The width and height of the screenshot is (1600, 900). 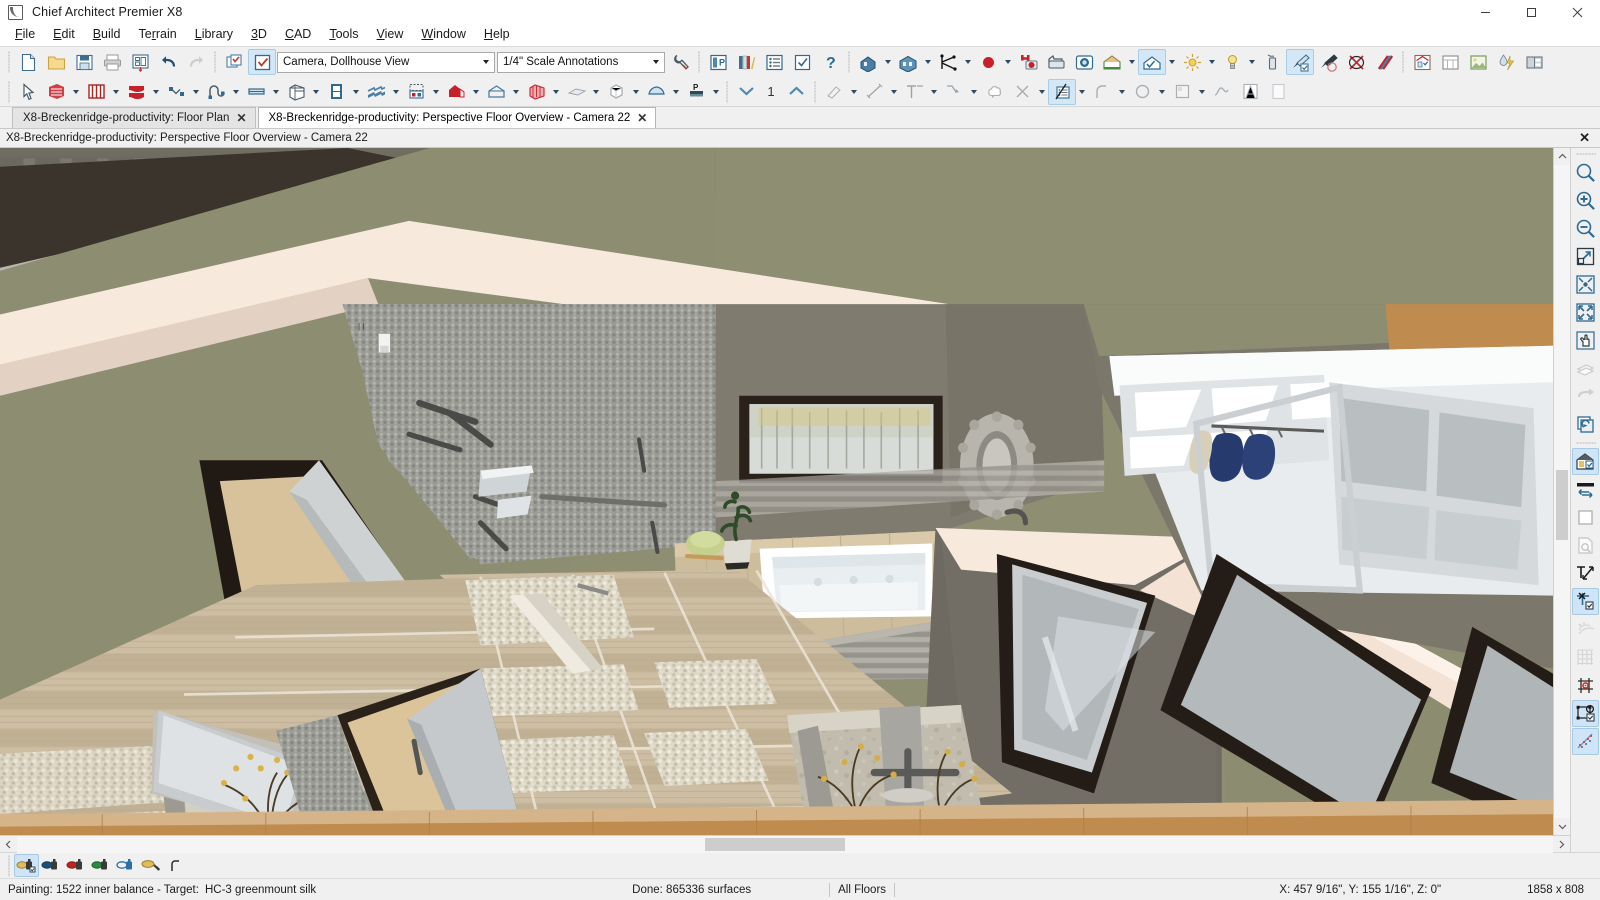 What do you see at coordinates (1182, 92) in the screenshot?
I see `box-button` at bounding box center [1182, 92].